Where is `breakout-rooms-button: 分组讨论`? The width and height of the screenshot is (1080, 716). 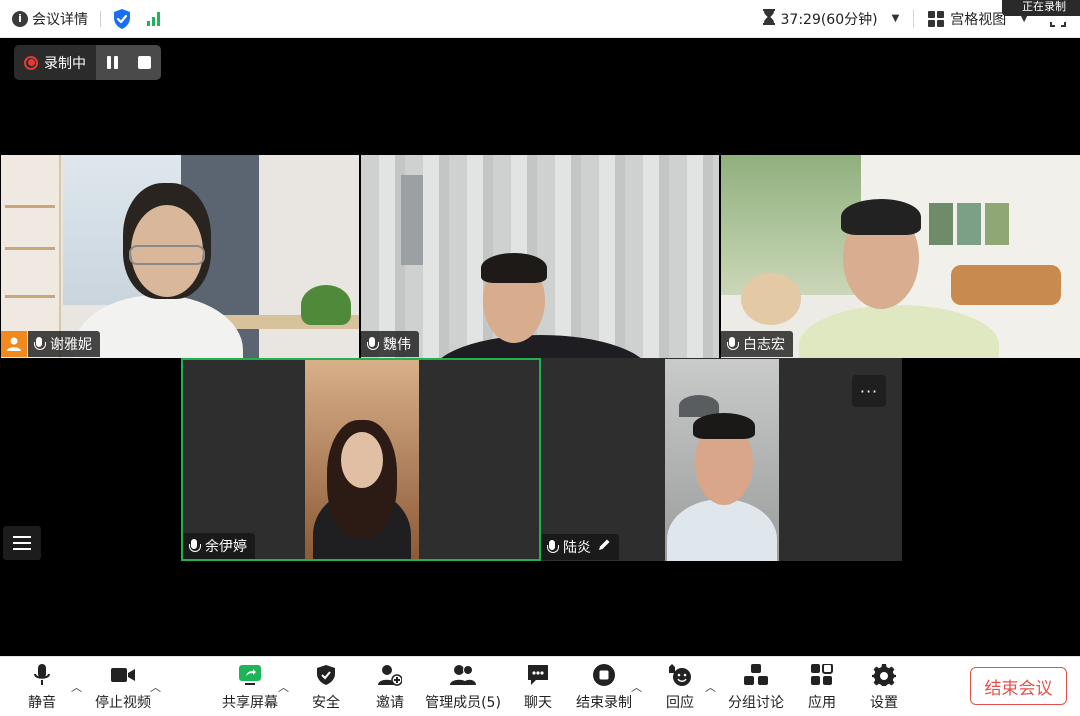 breakout-rooms-button: 分组讨论 is located at coordinates (756, 686).